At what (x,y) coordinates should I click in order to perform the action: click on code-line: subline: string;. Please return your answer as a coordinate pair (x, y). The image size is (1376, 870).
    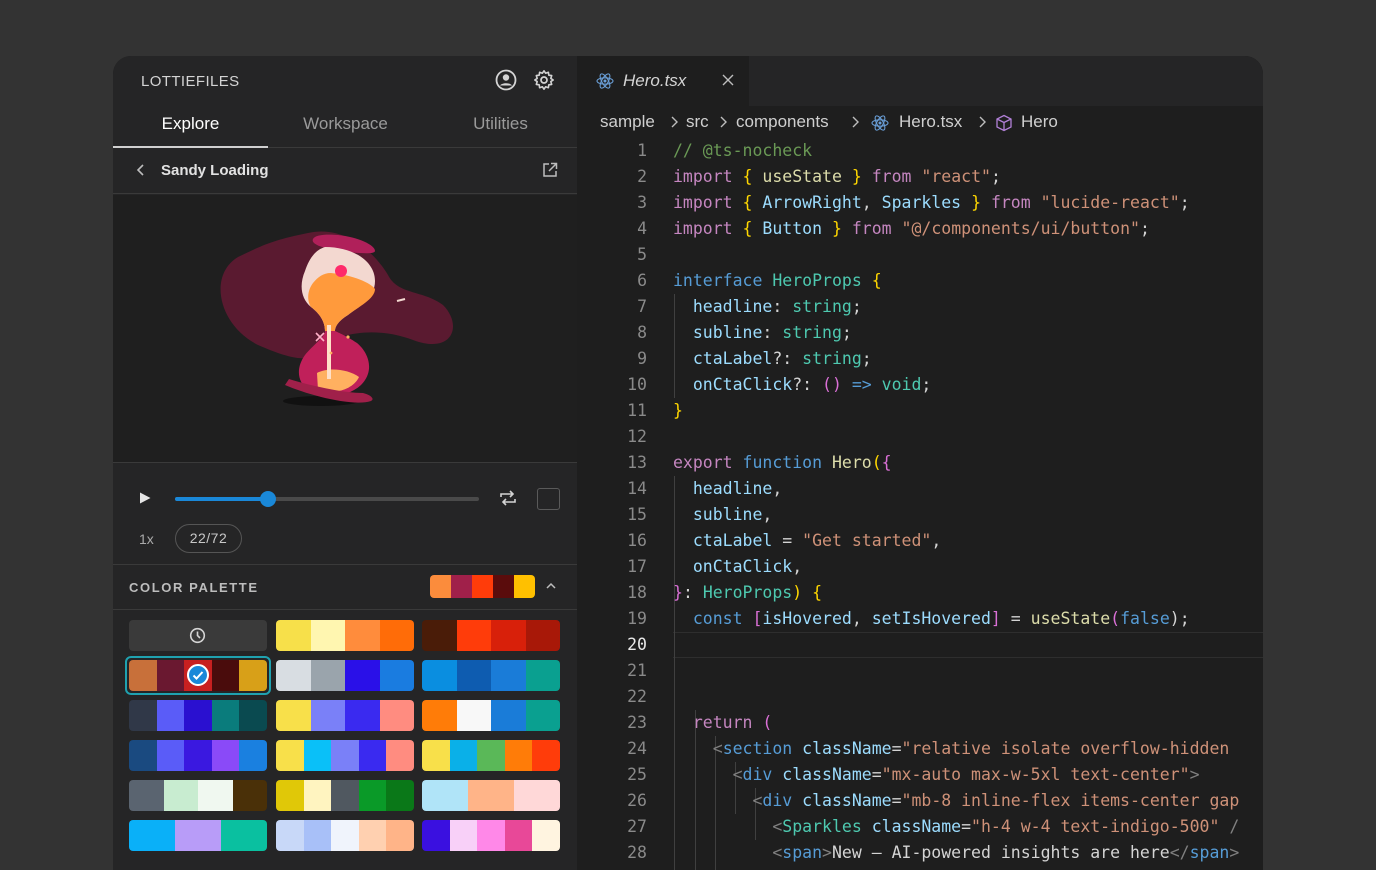
    Looking at the image, I should click on (772, 332).